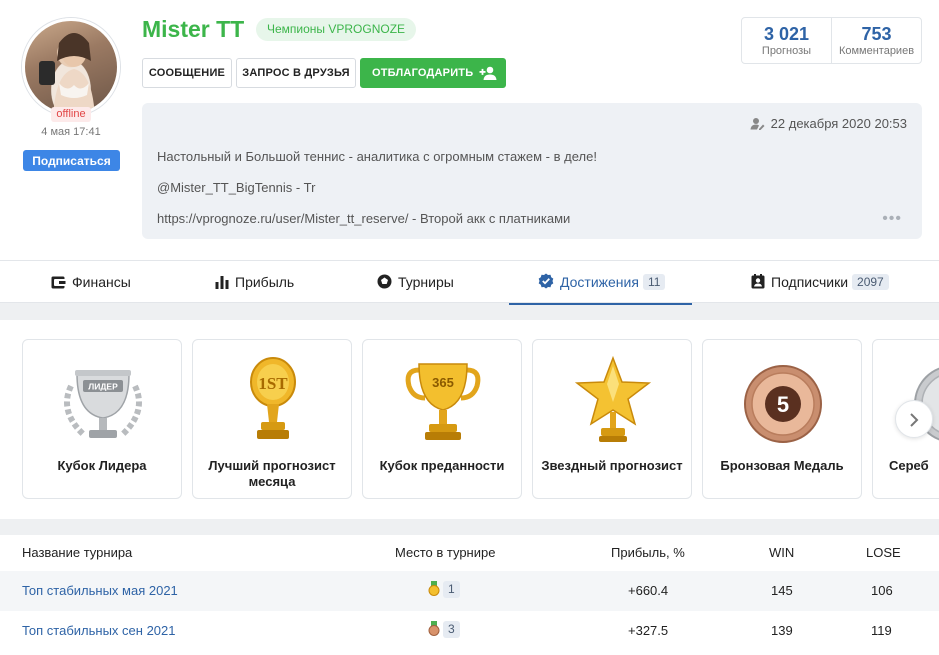 The image size is (939, 655). What do you see at coordinates (336, 29) in the screenshot?
I see `champion-badge: Чемпионы VPROGNOZE` at bounding box center [336, 29].